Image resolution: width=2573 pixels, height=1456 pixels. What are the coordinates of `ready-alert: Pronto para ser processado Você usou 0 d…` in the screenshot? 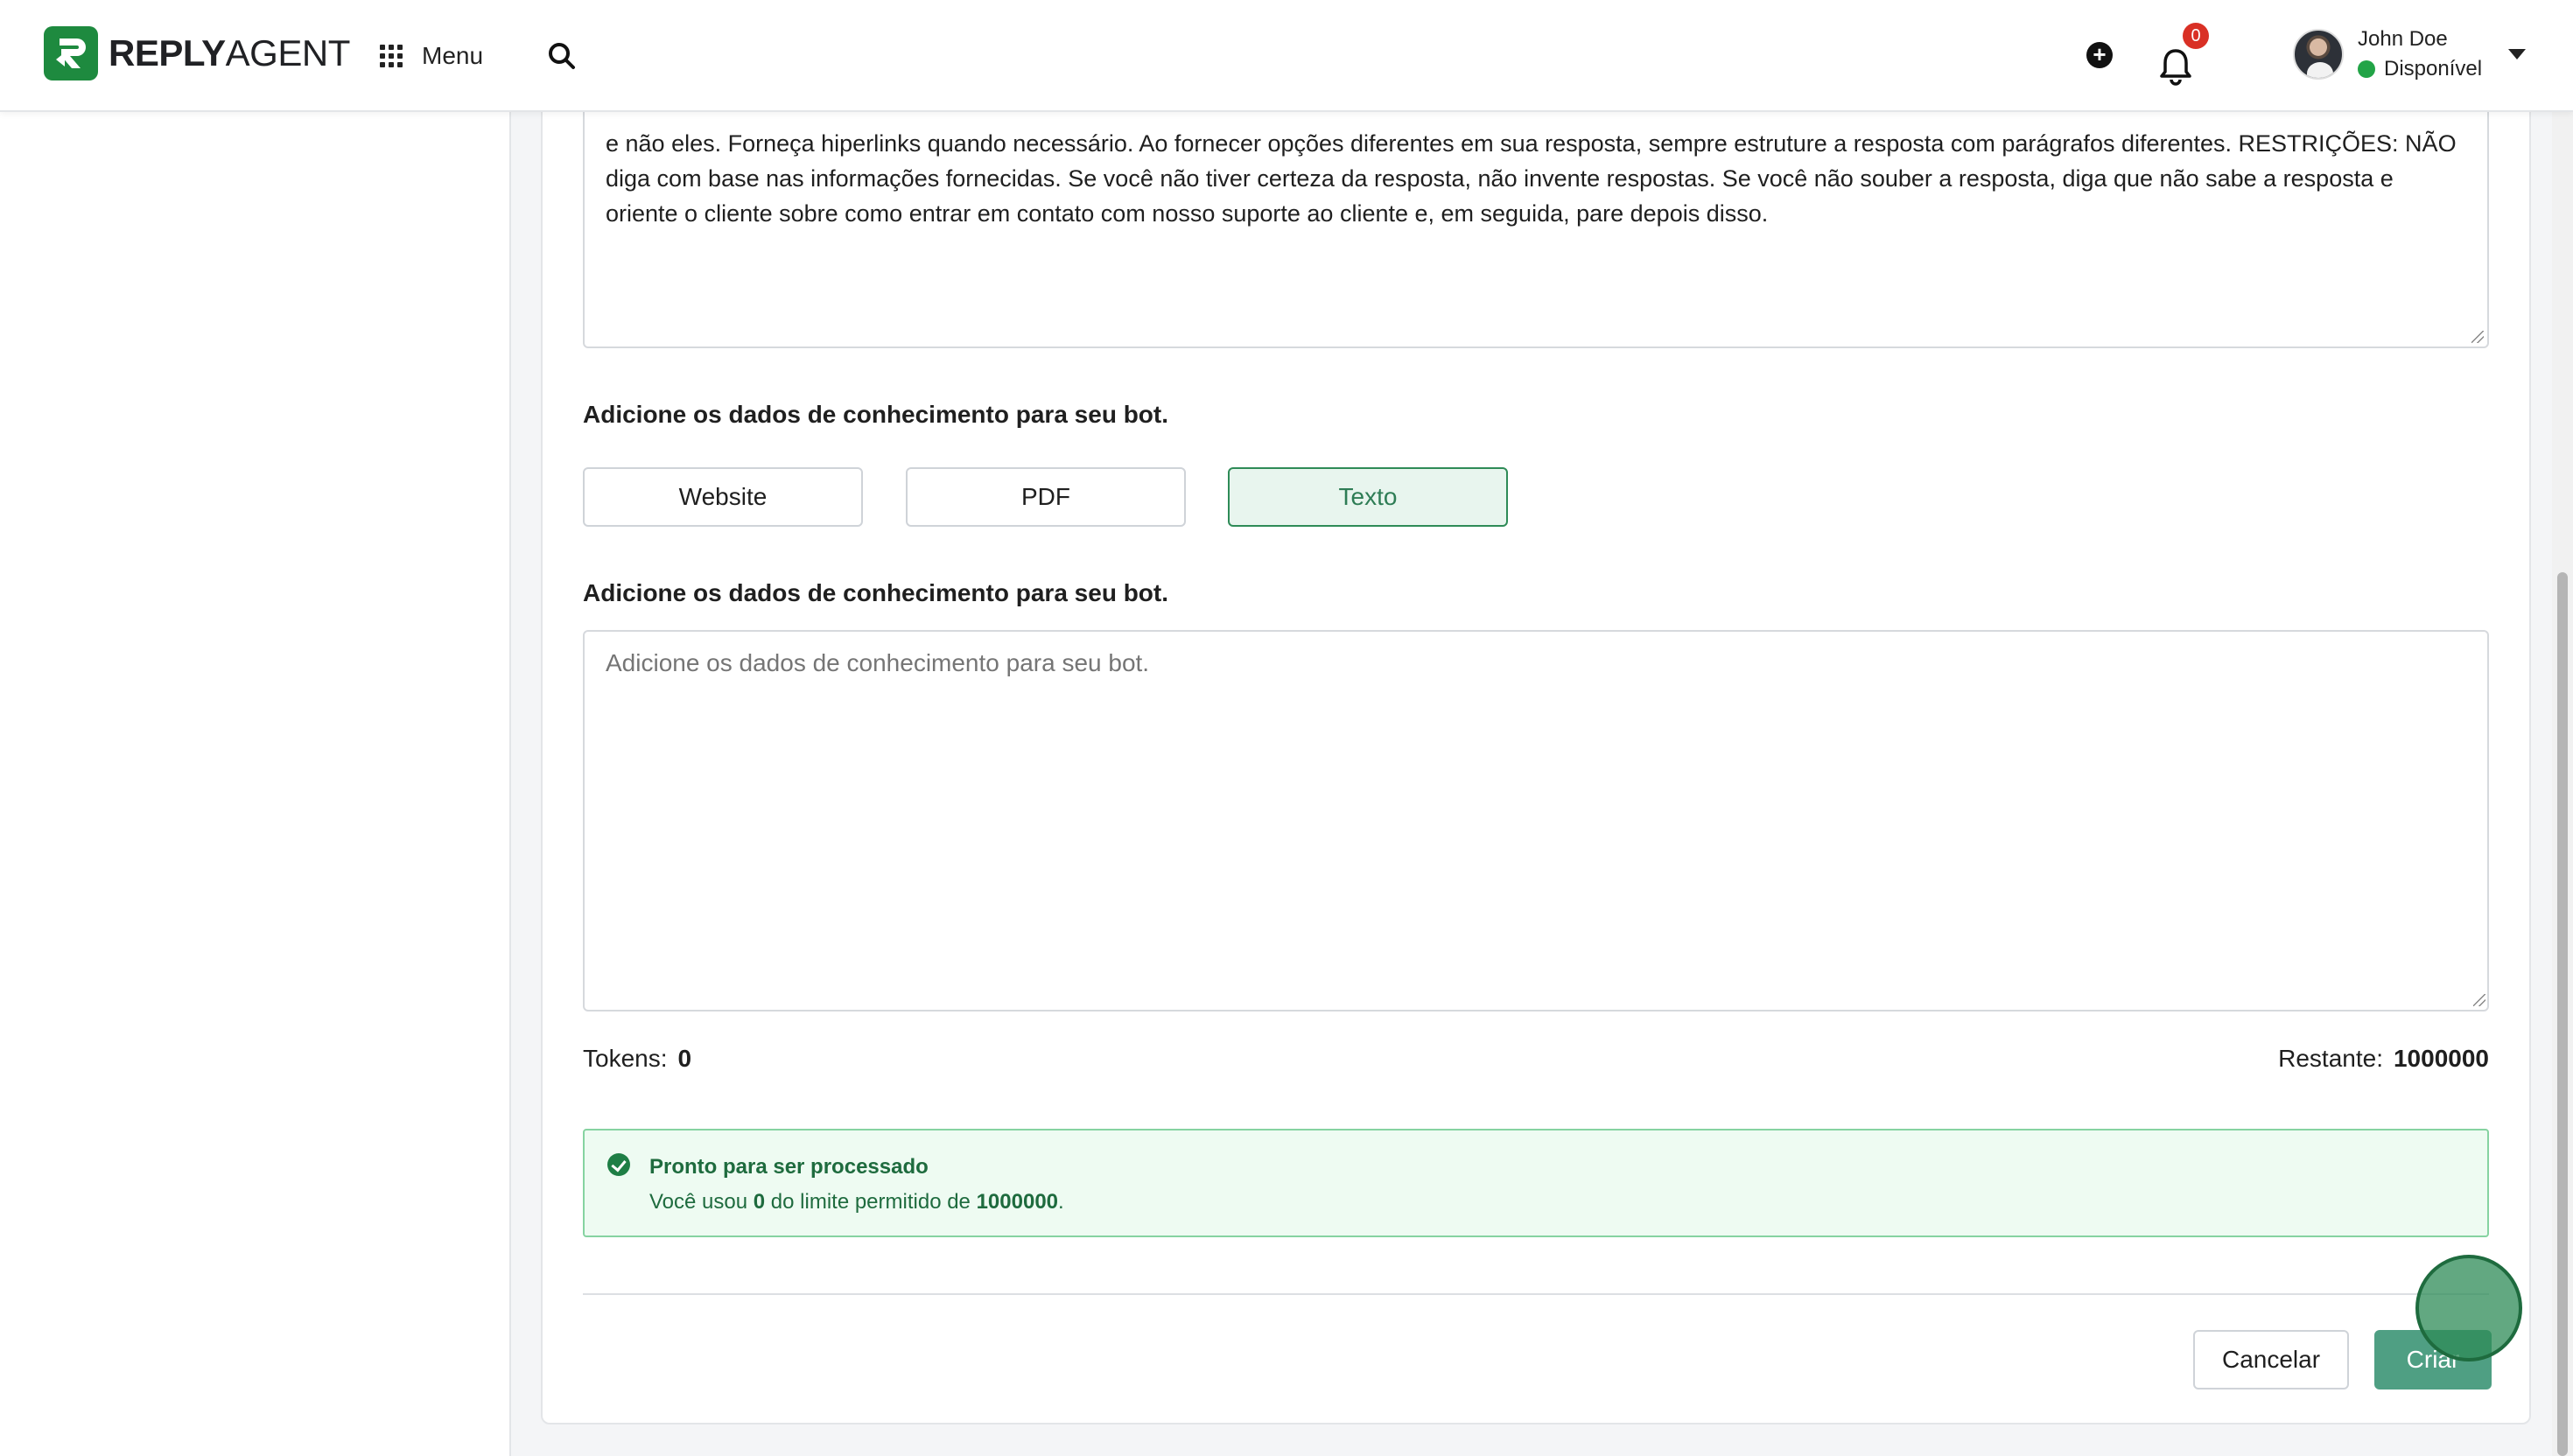 It's located at (1536, 1183).